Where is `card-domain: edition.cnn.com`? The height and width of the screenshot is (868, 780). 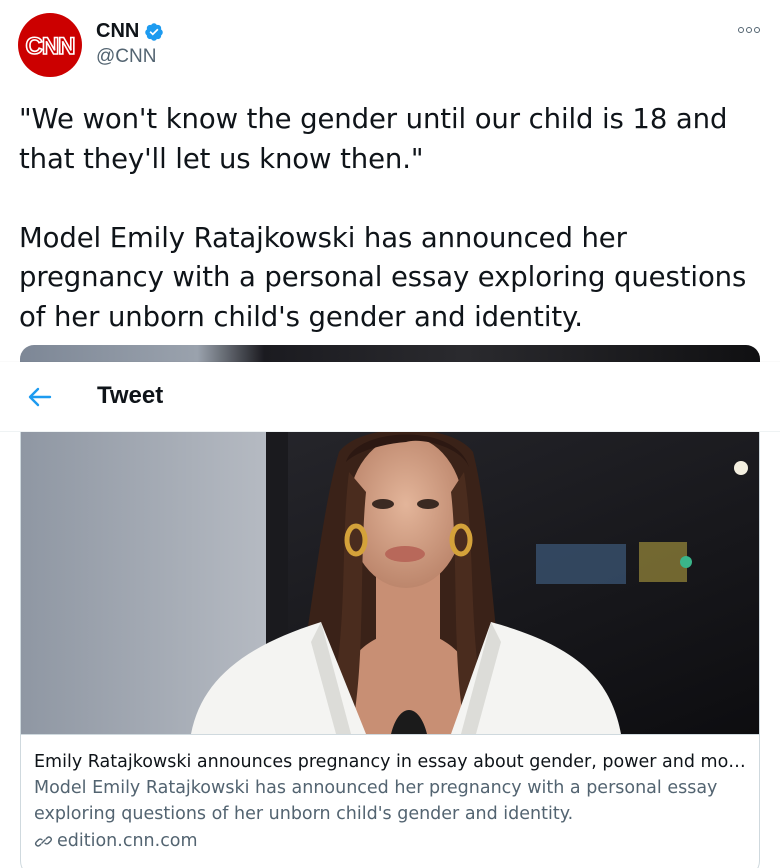
card-domain: edition.cnn.com is located at coordinates (127, 841).